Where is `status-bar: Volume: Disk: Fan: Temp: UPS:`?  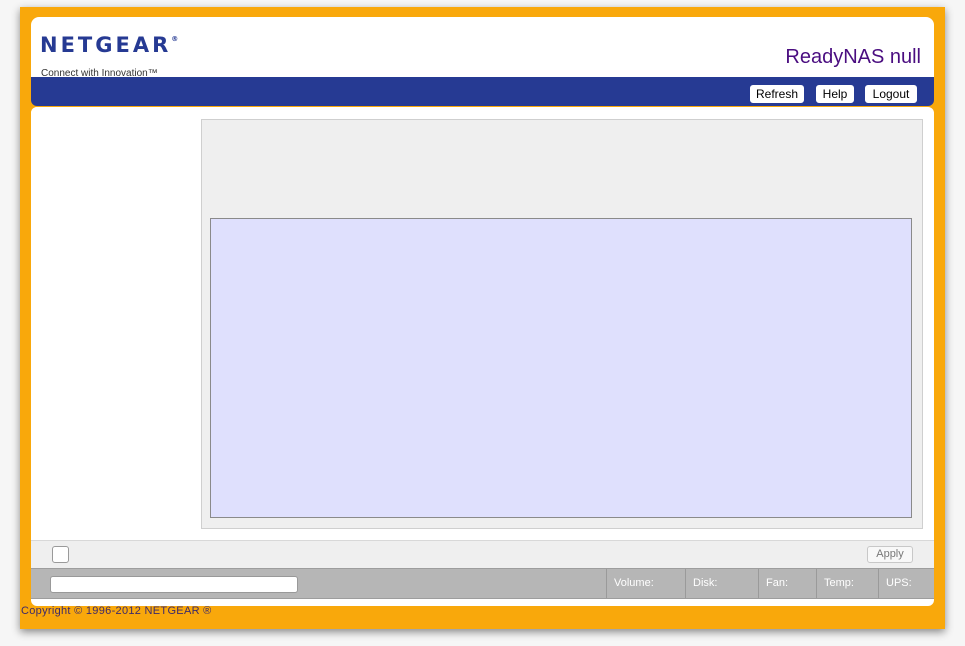 status-bar: Volume: Disk: Fan: Temp: UPS: is located at coordinates (482, 583).